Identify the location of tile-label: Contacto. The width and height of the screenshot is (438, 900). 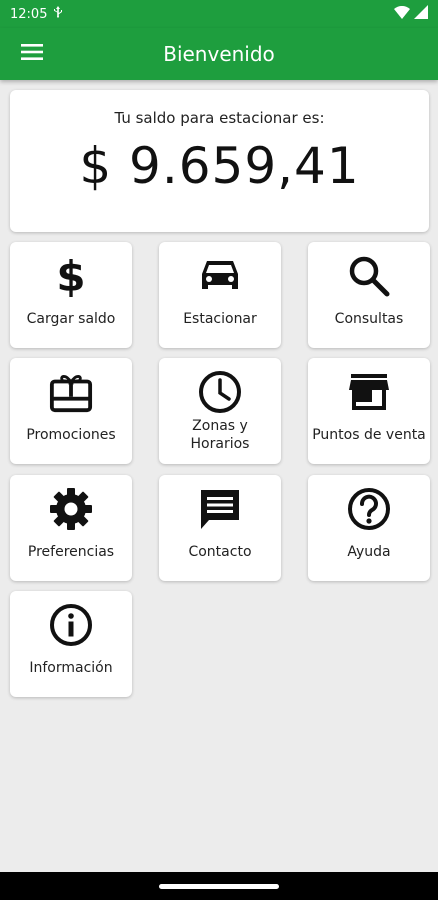
(220, 552).